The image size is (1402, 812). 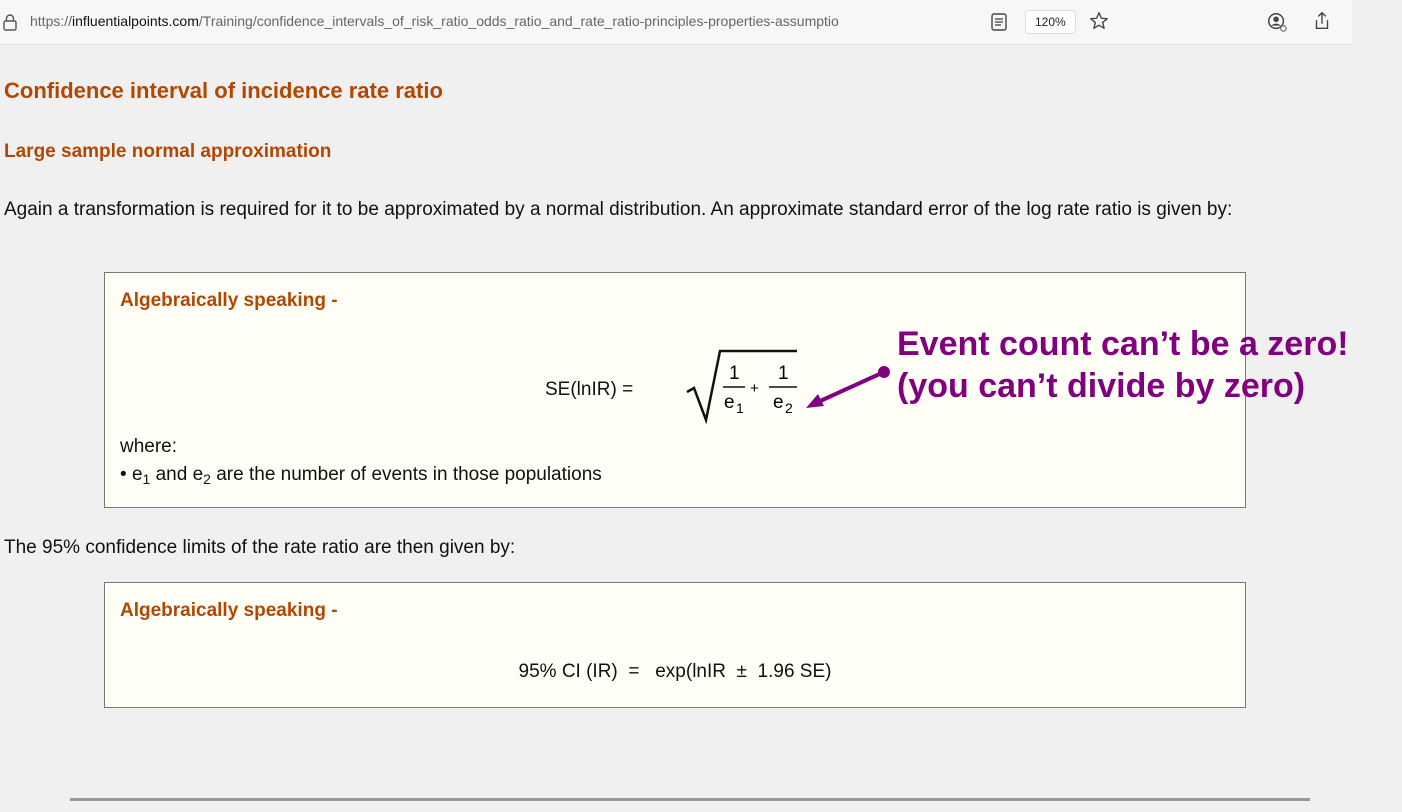 What do you see at coordinates (1050, 22) in the screenshot?
I see `zoom-level-button: 120%` at bounding box center [1050, 22].